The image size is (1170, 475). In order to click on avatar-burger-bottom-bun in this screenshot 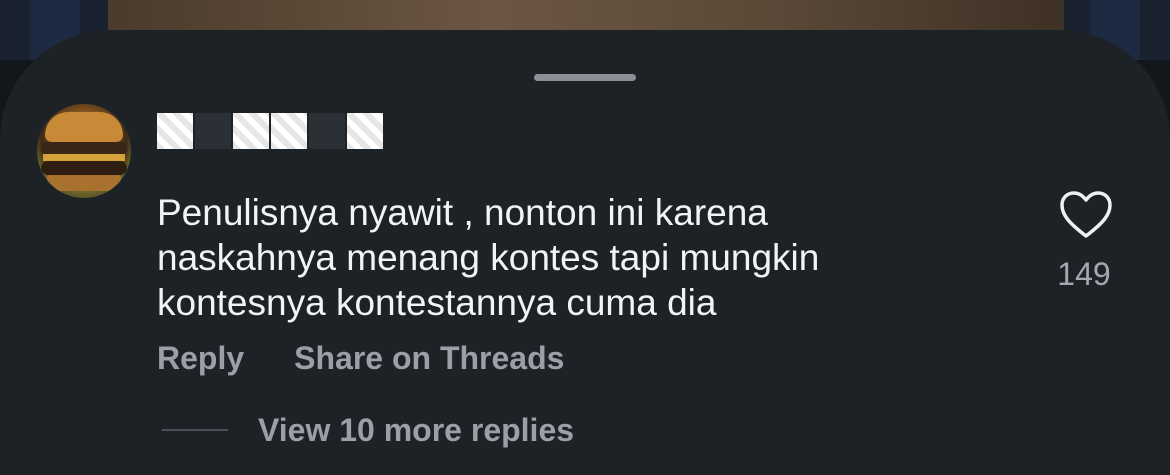, I will do `click(84, 183)`.